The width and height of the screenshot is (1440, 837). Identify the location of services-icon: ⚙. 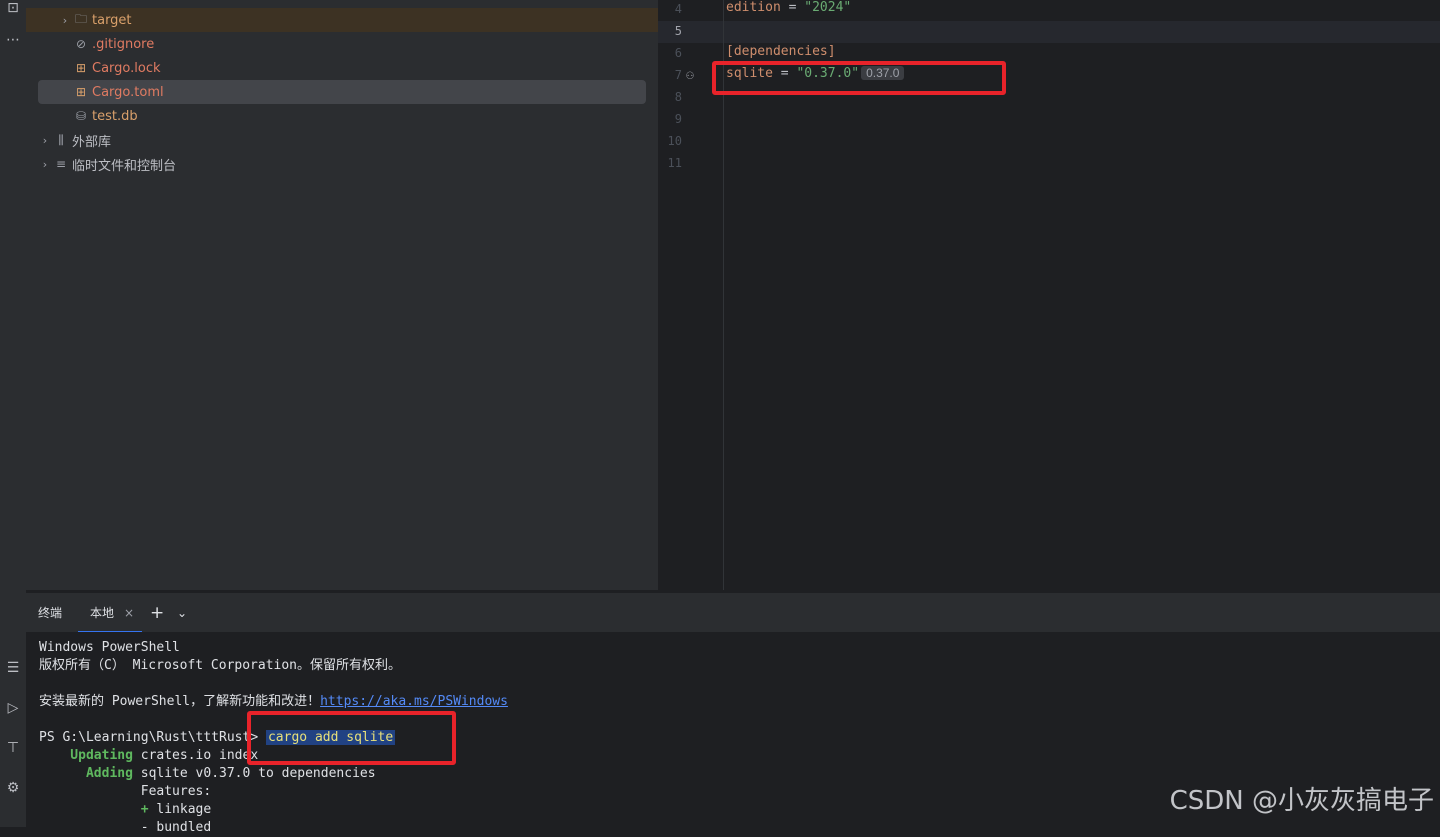
(13, 788).